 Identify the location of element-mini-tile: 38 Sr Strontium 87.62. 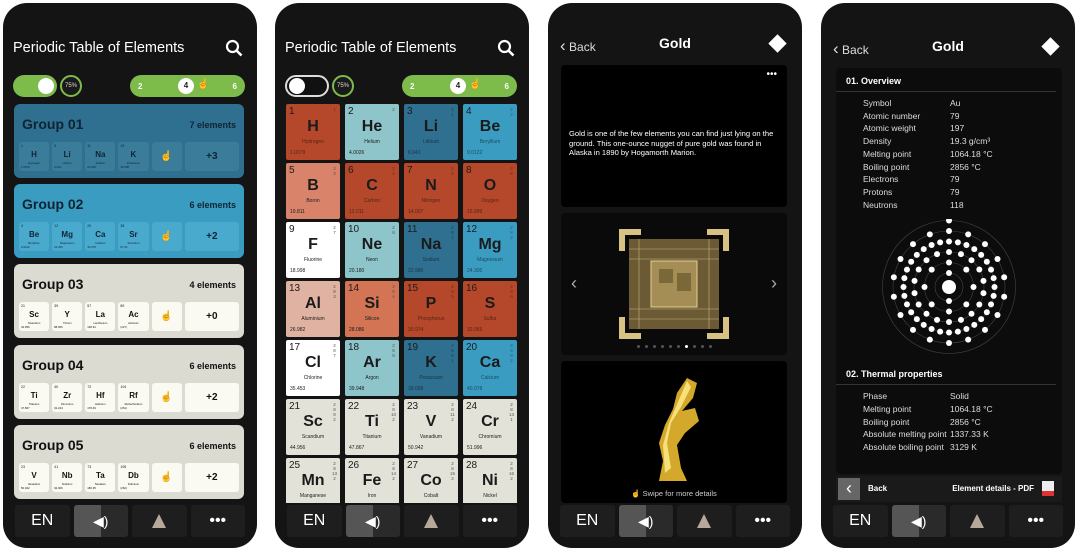
(133, 236).